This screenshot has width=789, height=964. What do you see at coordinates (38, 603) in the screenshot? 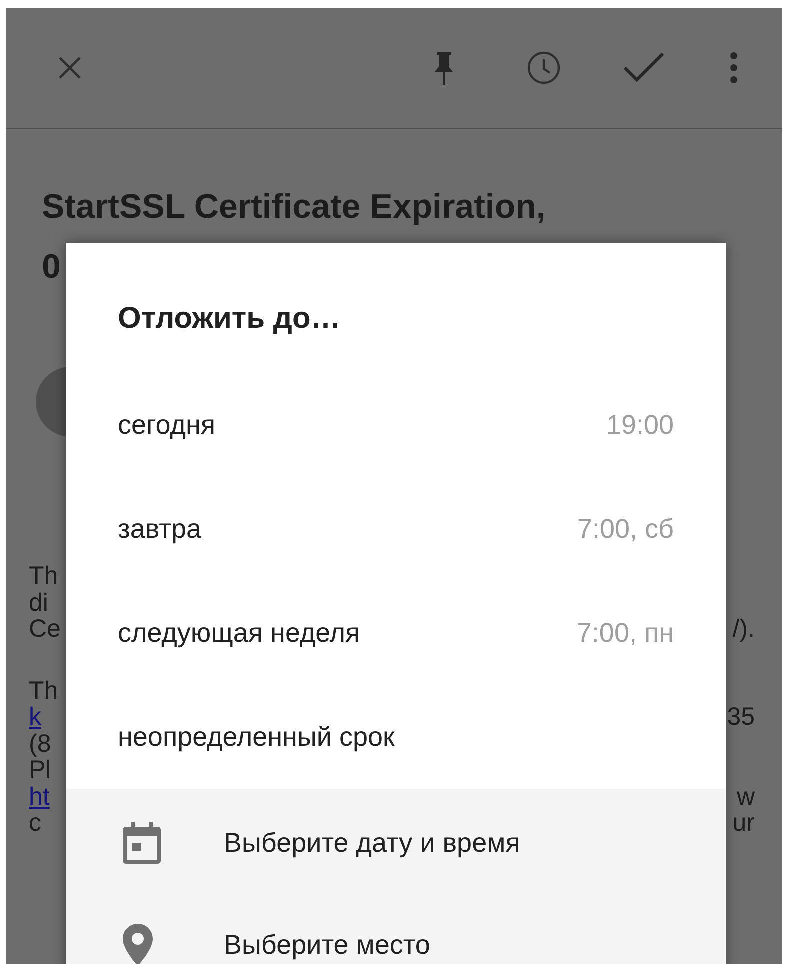
I see `body-text: di` at bounding box center [38, 603].